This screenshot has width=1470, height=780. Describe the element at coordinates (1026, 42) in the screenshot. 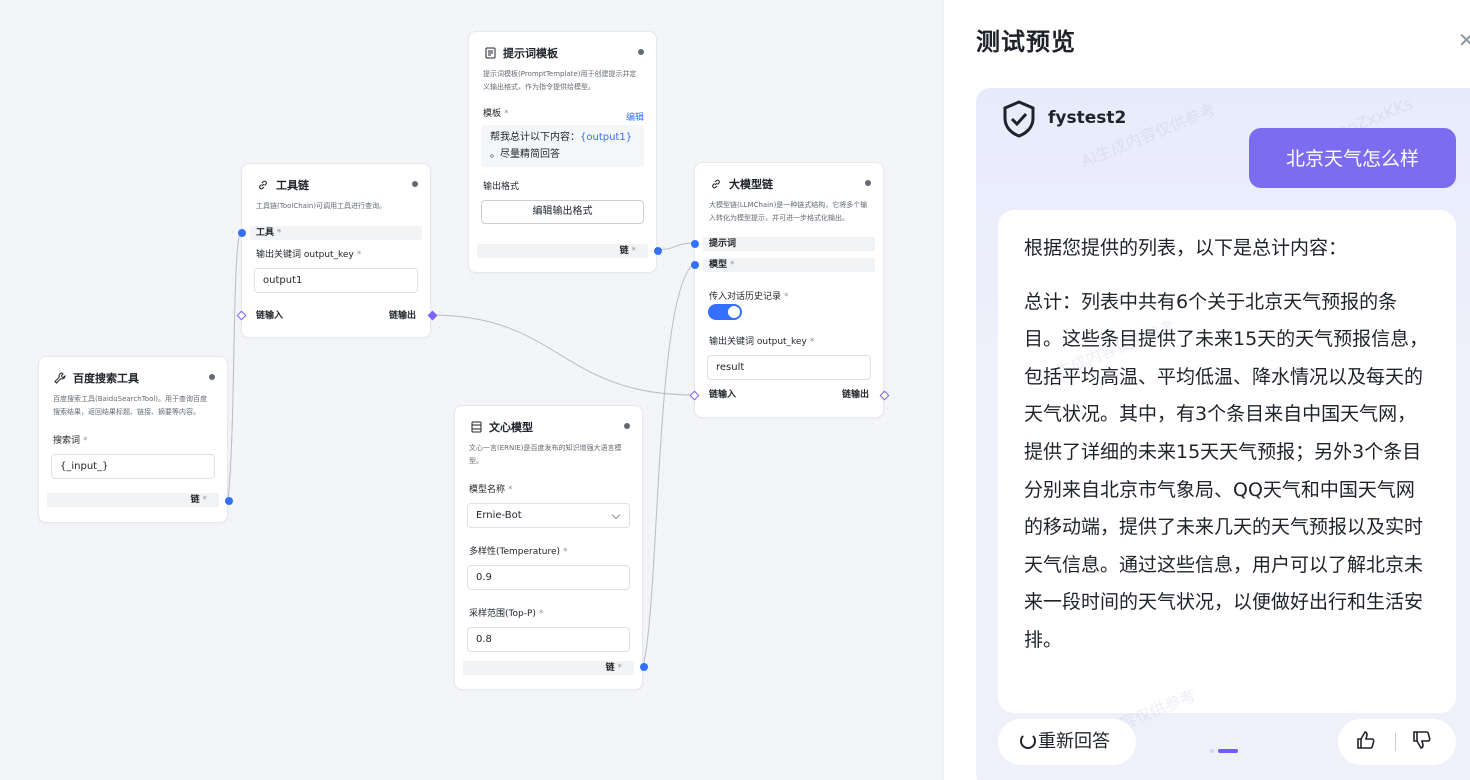

I see `panel-title: 测试预览` at that location.